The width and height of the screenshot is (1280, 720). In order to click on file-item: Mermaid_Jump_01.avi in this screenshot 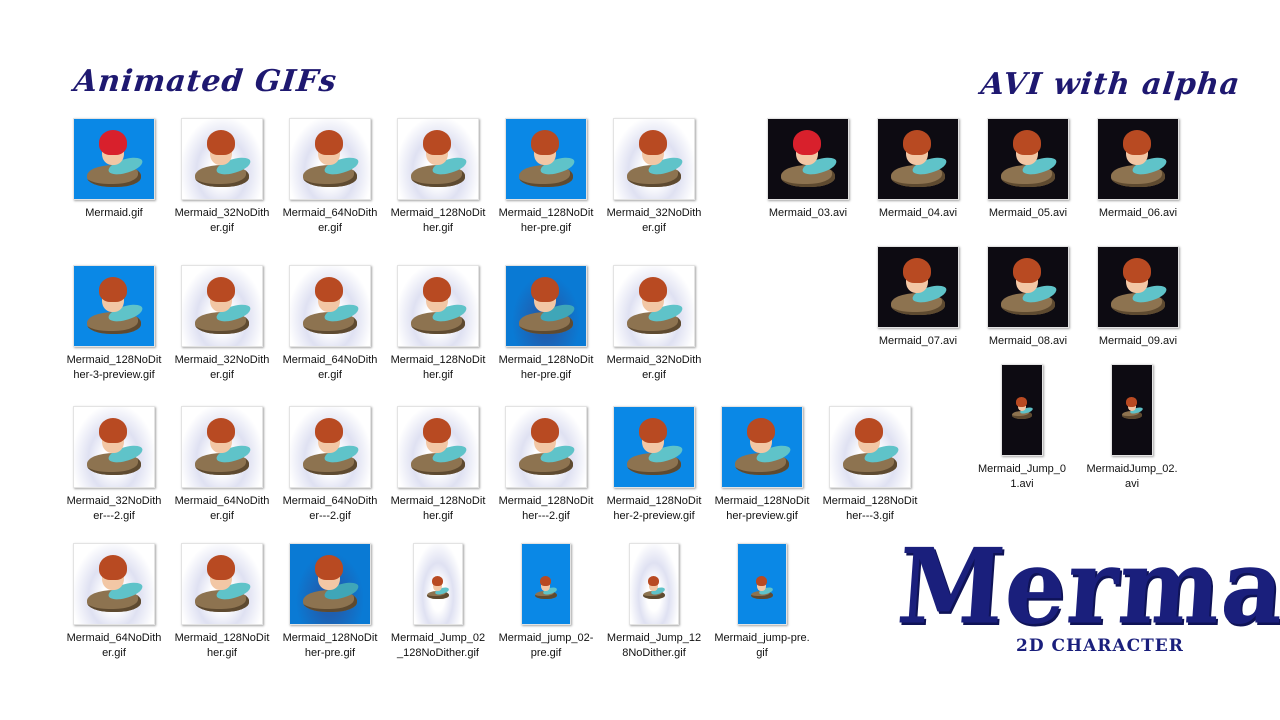, I will do `click(1022, 428)`.